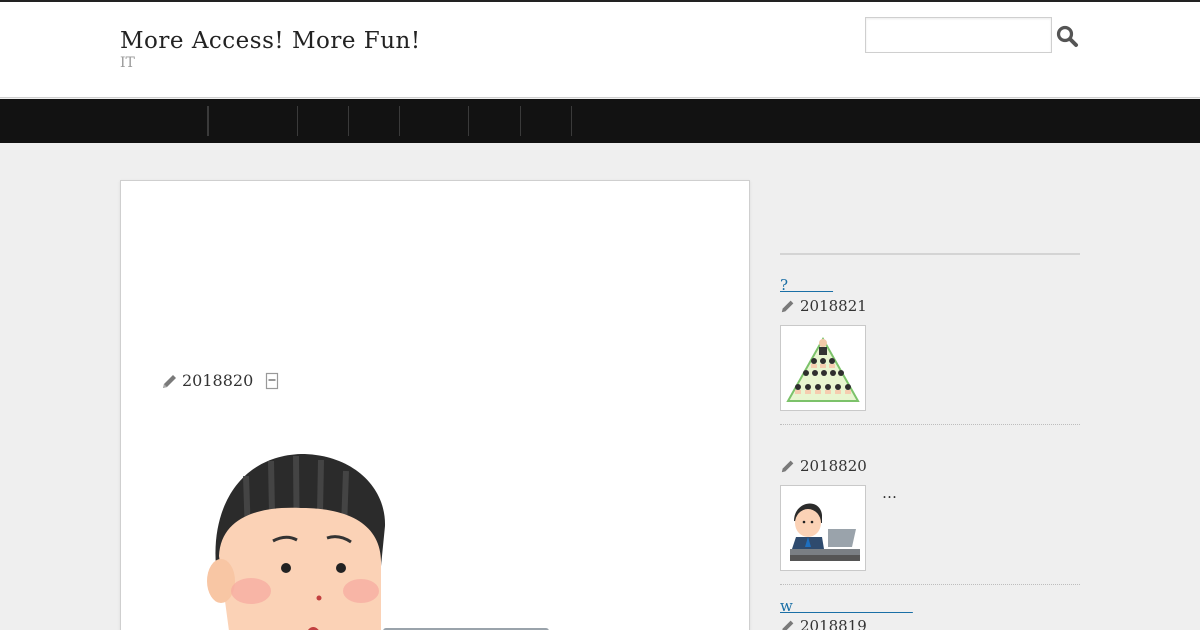  I want to click on search-icon, so click(1067, 36).